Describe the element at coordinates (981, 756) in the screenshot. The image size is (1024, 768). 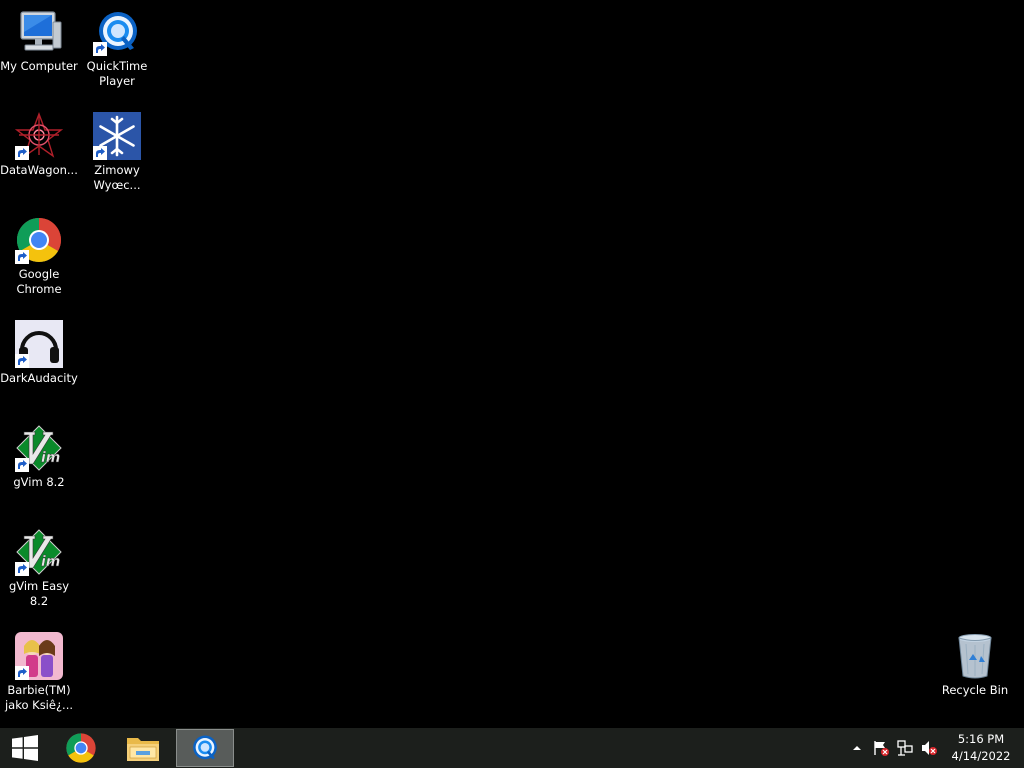
I see `clock-date: 4/14/2022` at that location.